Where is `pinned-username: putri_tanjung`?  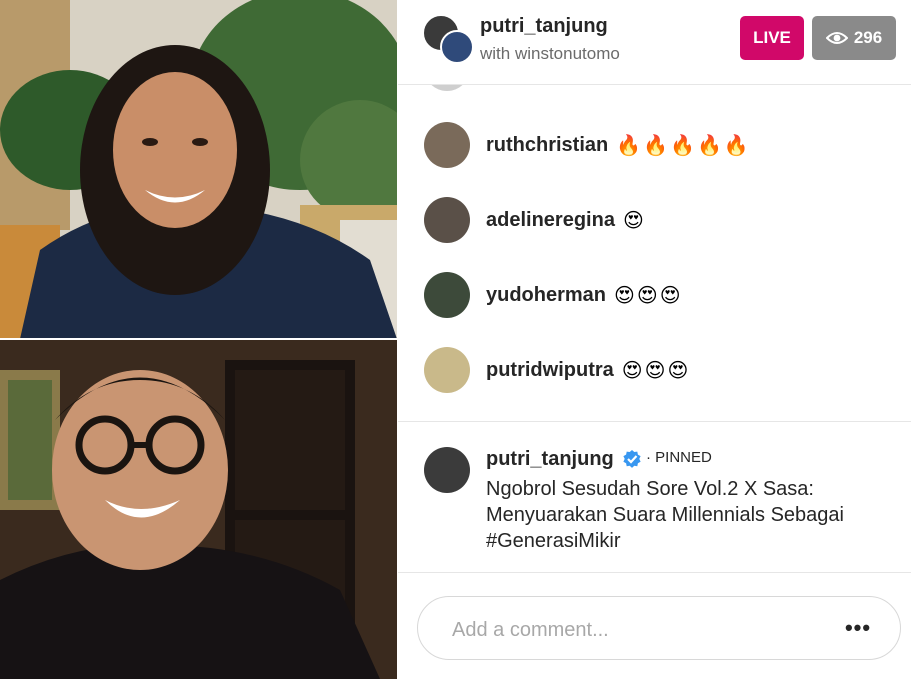 pinned-username: putri_tanjung is located at coordinates (550, 459).